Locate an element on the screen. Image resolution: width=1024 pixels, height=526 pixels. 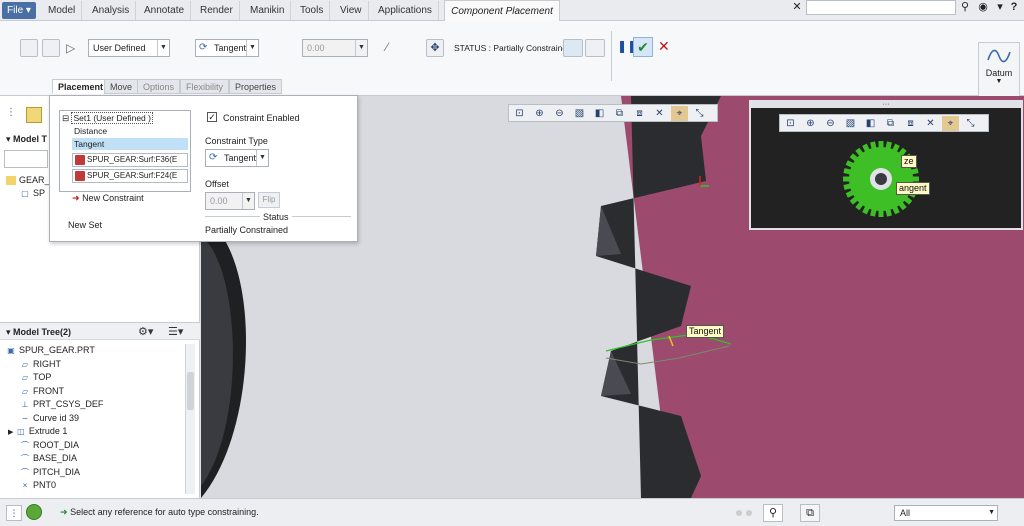
search-icon: ⚲ is located at coordinates (965, 7).